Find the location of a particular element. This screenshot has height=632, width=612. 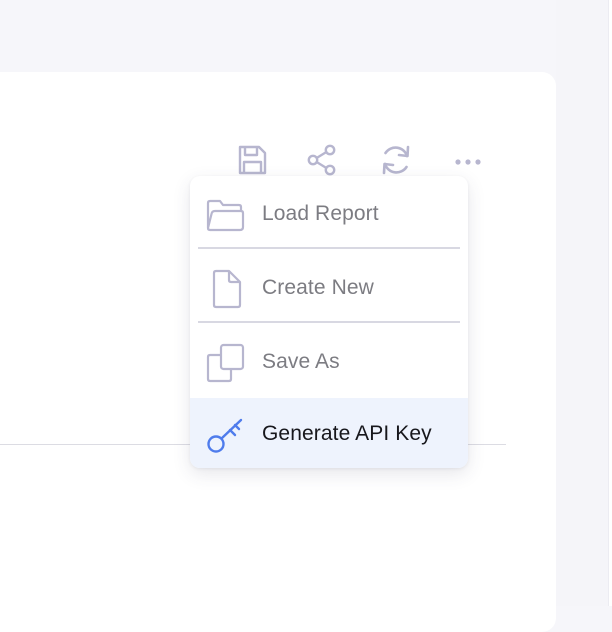

save-icon is located at coordinates (252, 160).